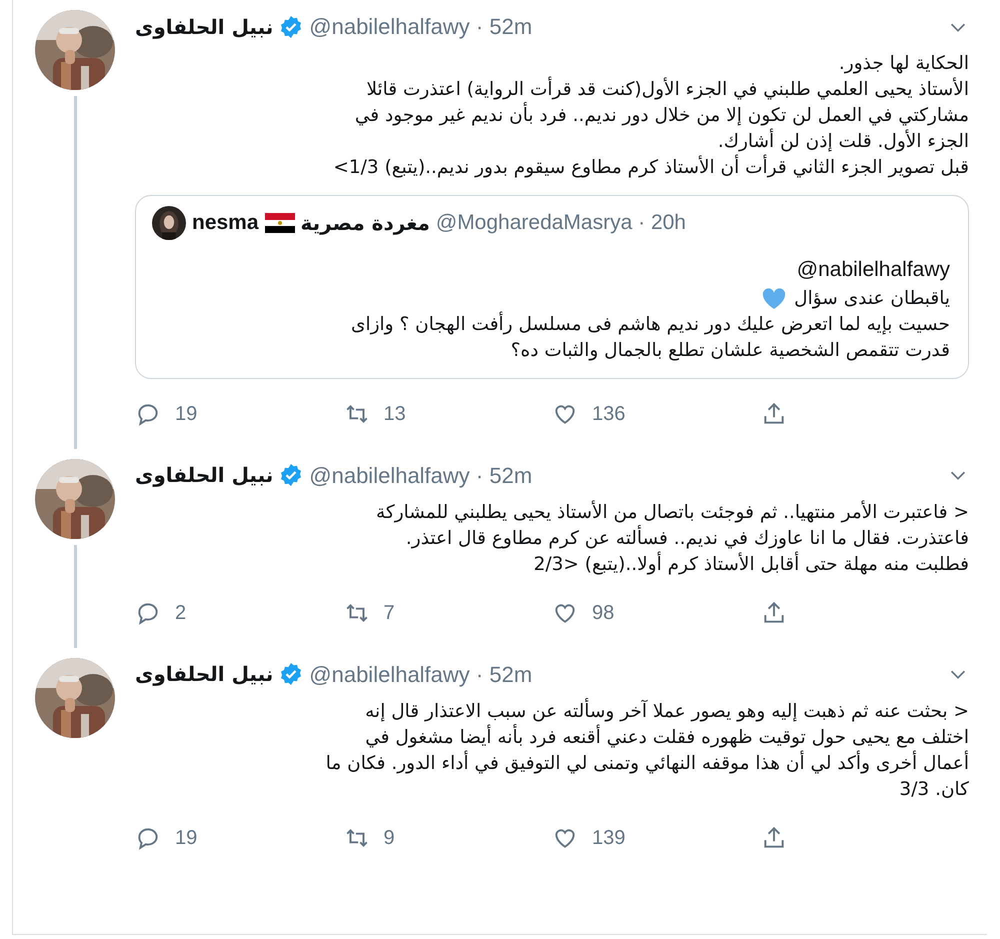  What do you see at coordinates (561, 223) in the screenshot?
I see `handle-and-time: @MogharedaMasrya · 20h` at bounding box center [561, 223].